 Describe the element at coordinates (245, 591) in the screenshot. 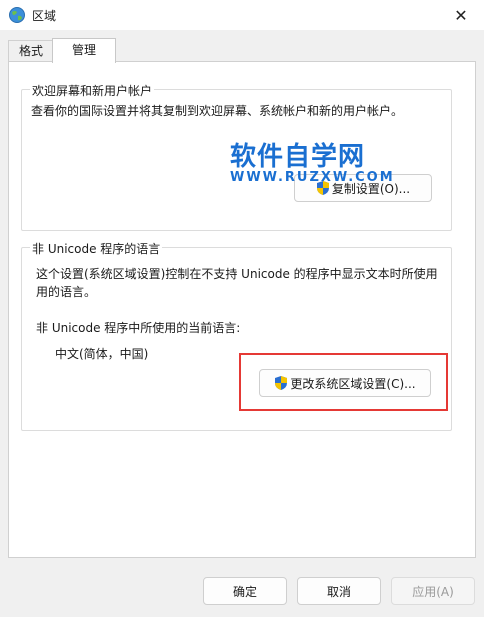

I see `ok-button: 确定` at that location.